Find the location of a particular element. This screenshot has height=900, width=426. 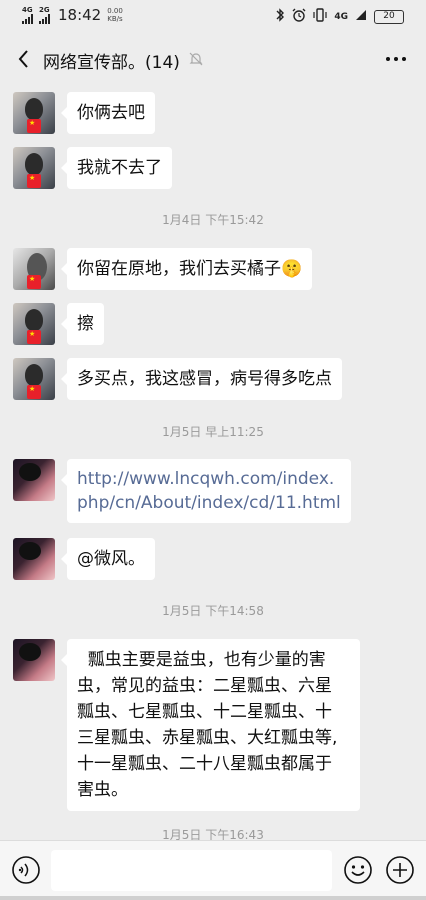

emoji-button is located at coordinates (358, 870).